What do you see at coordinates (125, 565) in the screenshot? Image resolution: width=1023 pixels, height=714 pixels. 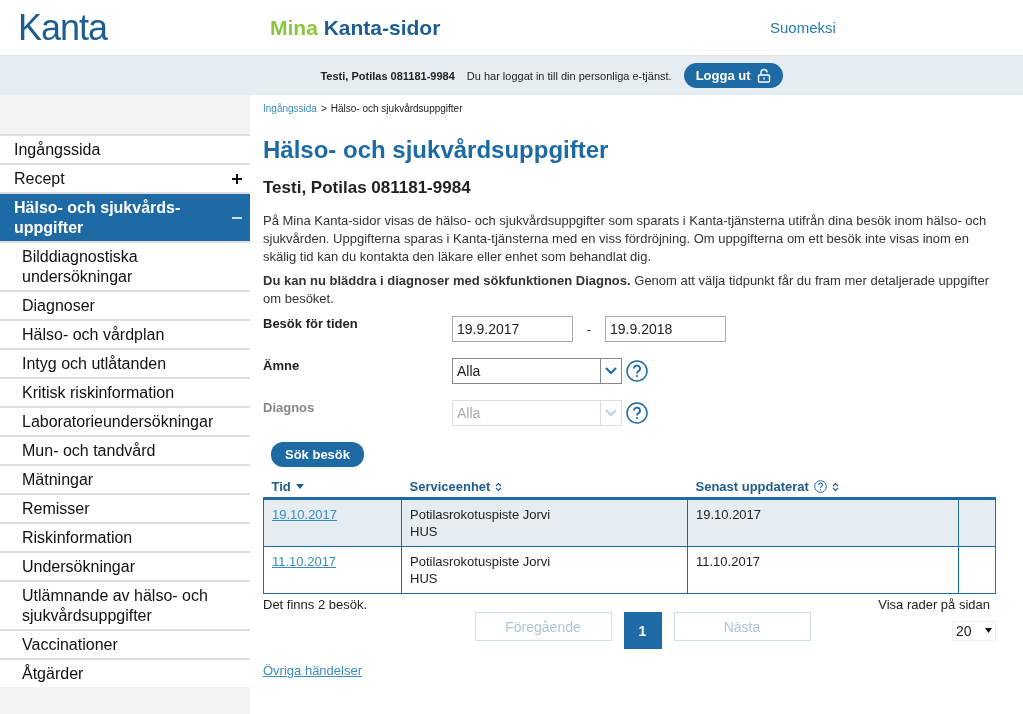 I see `nav-subitem: Undersökningar` at bounding box center [125, 565].